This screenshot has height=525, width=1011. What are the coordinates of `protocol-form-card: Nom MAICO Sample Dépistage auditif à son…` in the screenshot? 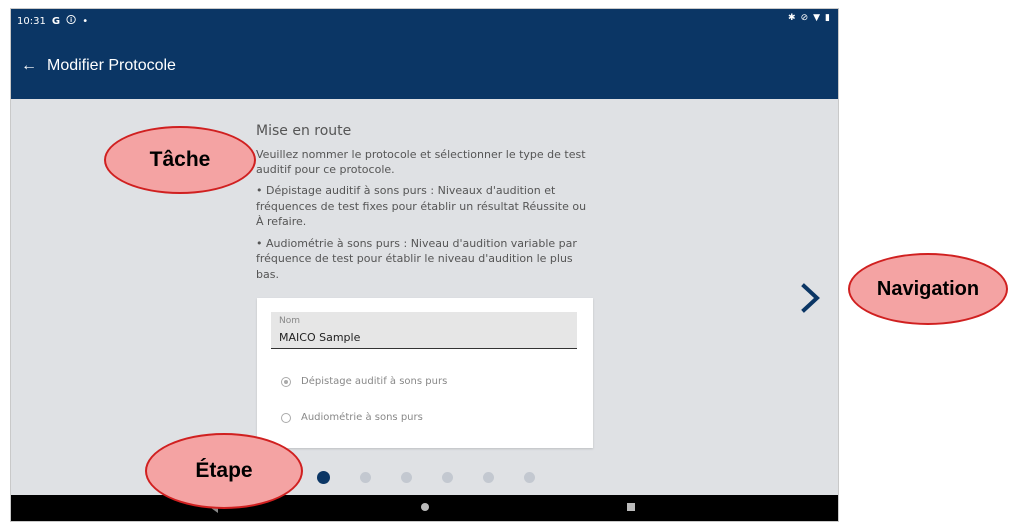 It's located at (425, 373).